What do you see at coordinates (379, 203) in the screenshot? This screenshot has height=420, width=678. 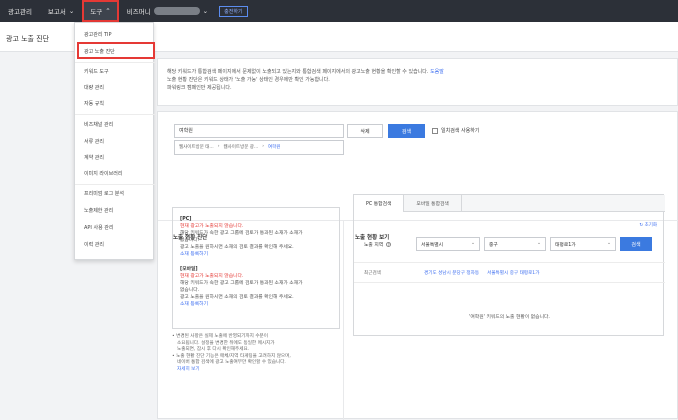 I see `tab-pc-search: PC 통합검색` at bounding box center [379, 203].